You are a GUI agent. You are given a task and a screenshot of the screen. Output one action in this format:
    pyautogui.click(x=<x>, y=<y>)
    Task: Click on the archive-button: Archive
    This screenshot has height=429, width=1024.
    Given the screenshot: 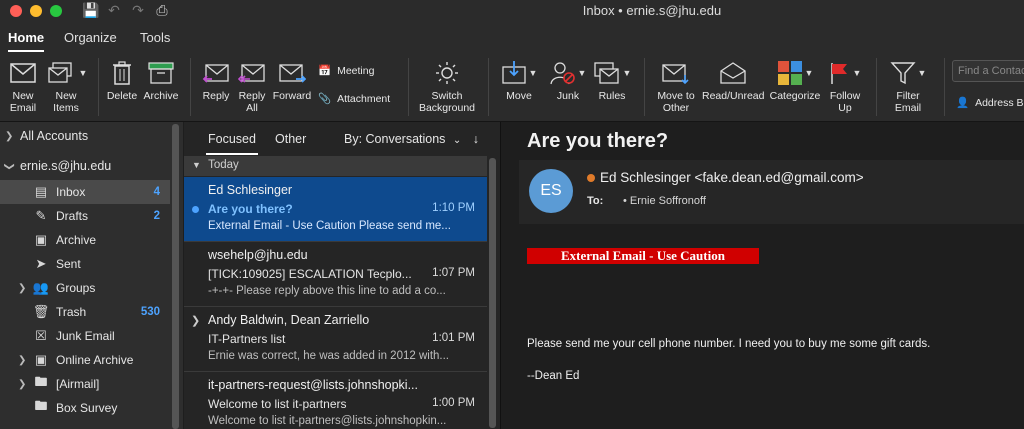 What is the action you would take?
    pyautogui.click(x=161, y=79)
    